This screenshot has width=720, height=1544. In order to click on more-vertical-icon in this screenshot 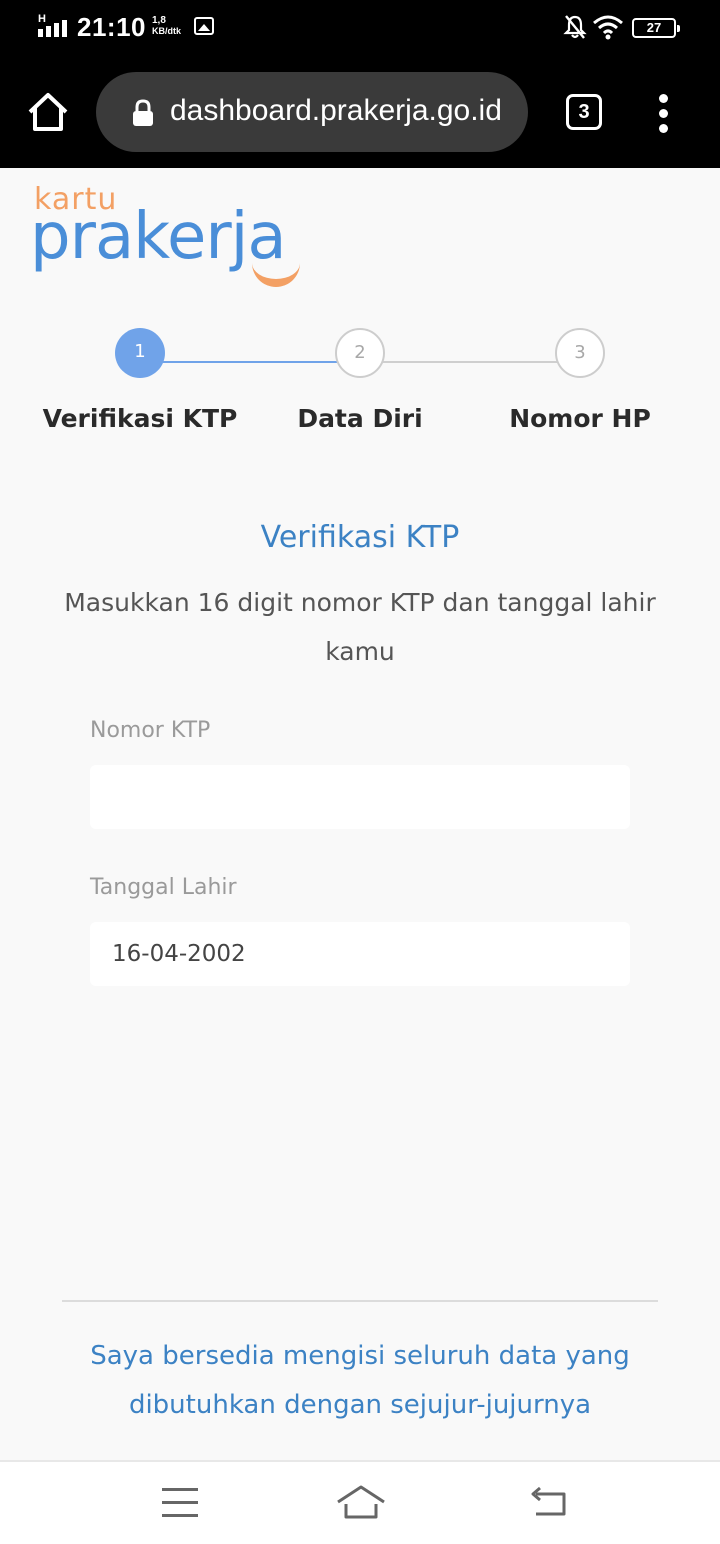, I will do `click(664, 114)`.